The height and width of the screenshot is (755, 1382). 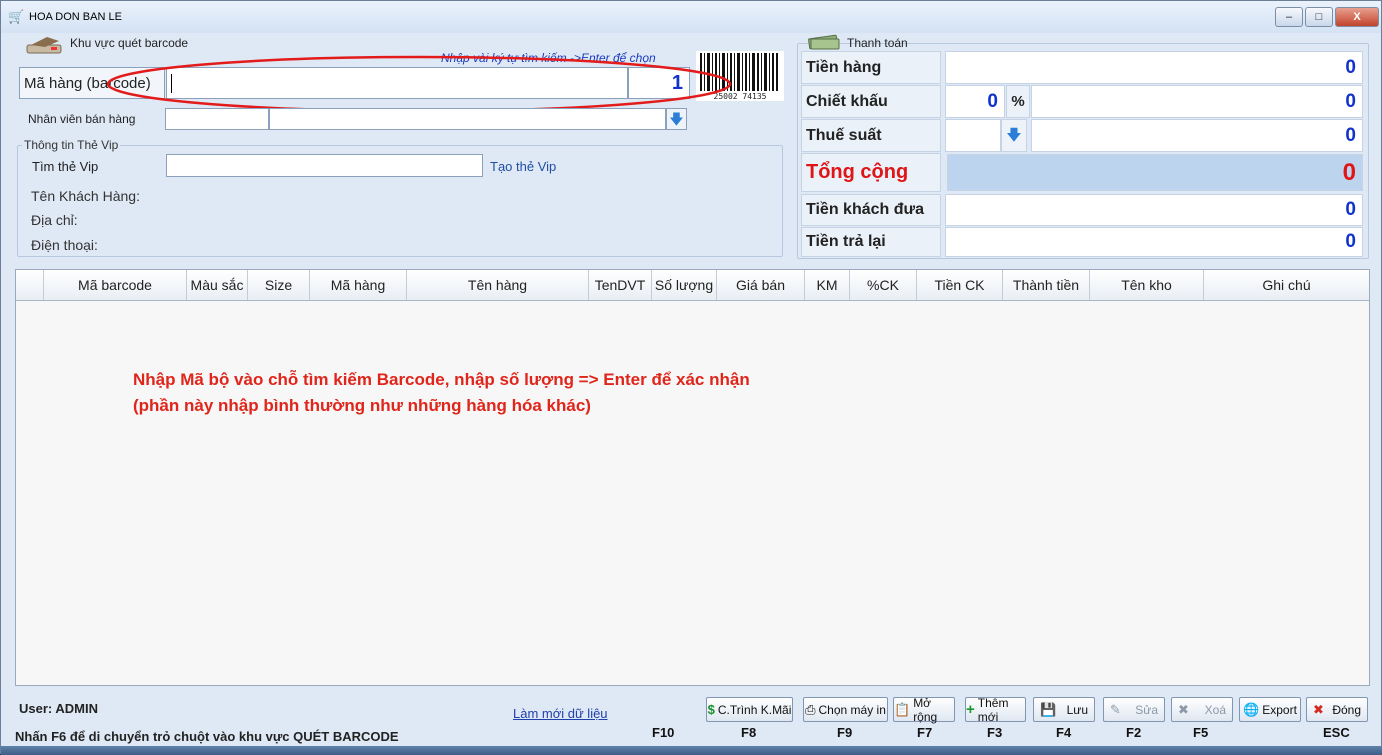 What do you see at coordinates (1251, 709) in the screenshot?
I see `globe-icon: 🌐` at bounding box center [1251, 709].